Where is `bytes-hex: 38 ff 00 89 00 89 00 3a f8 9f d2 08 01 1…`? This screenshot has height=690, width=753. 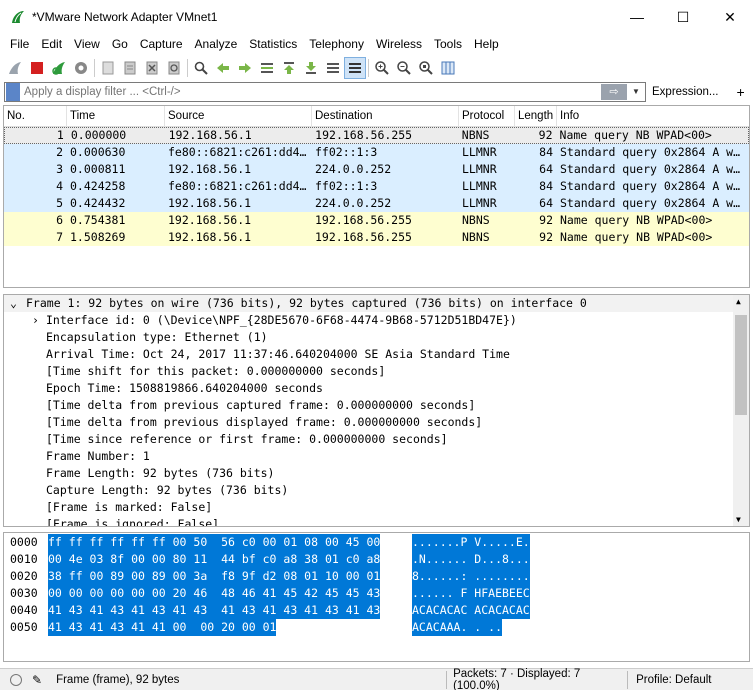 bytes-hex: 38 ff 00 89 00 89 00 3a f8 9f d2 08 01 1… is located at coordinates (214, 576).